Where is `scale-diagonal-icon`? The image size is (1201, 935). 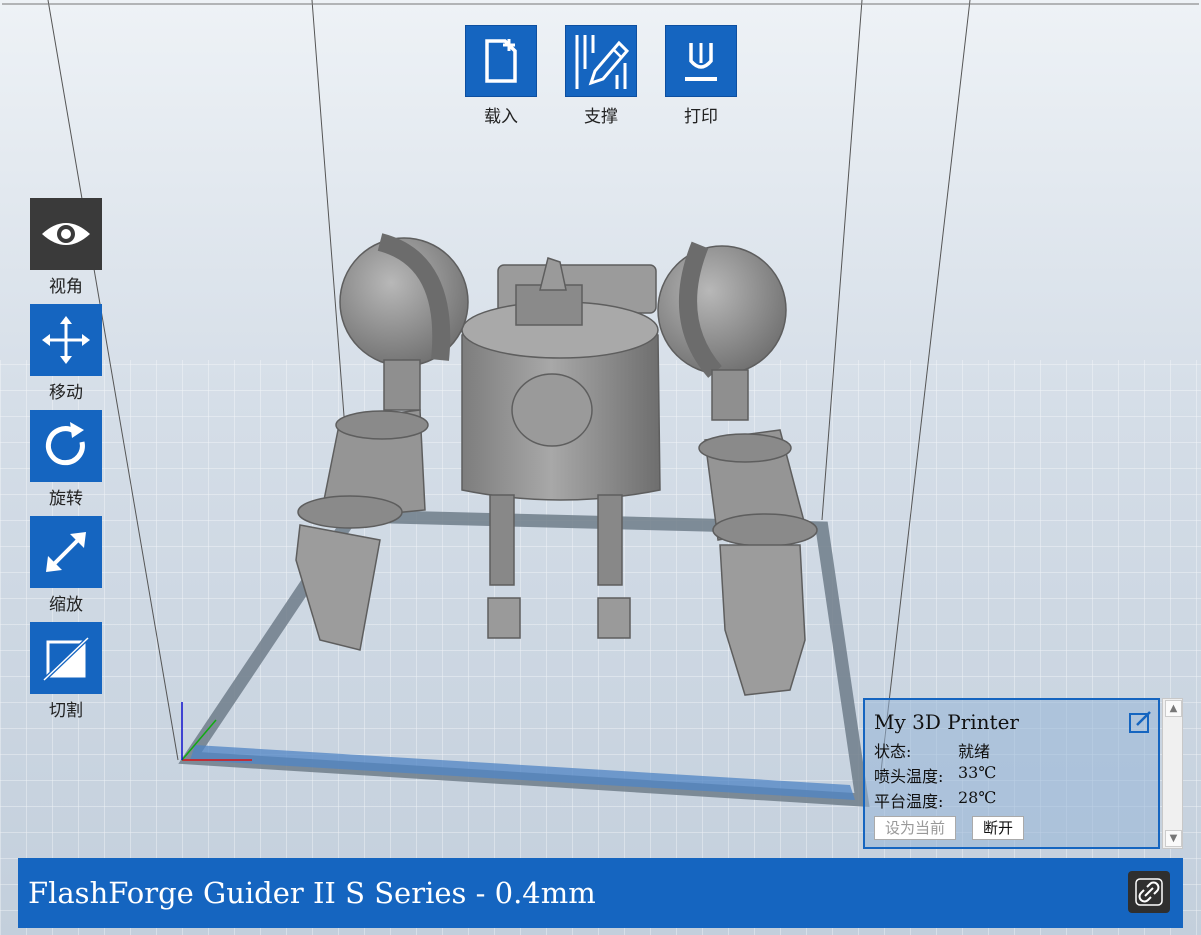
scale-diagonal-icon is located at coordinates (66, 552).